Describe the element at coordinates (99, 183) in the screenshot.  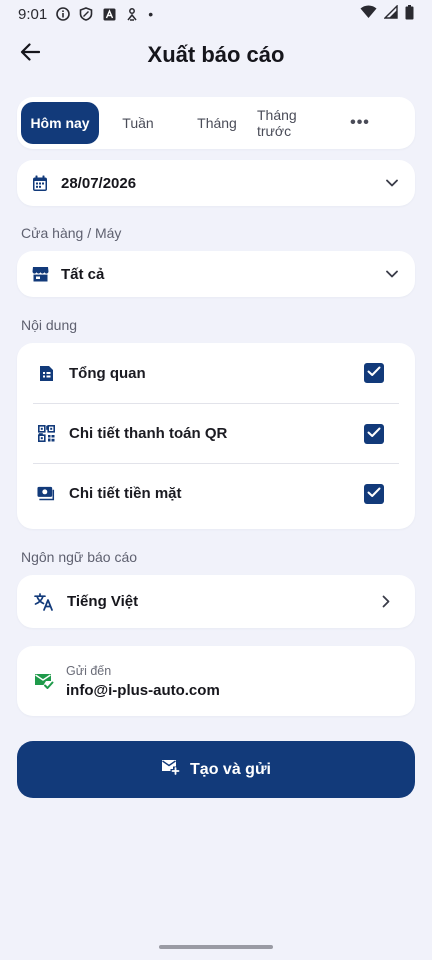
I see `date-value: 28/07/2026` at that location.